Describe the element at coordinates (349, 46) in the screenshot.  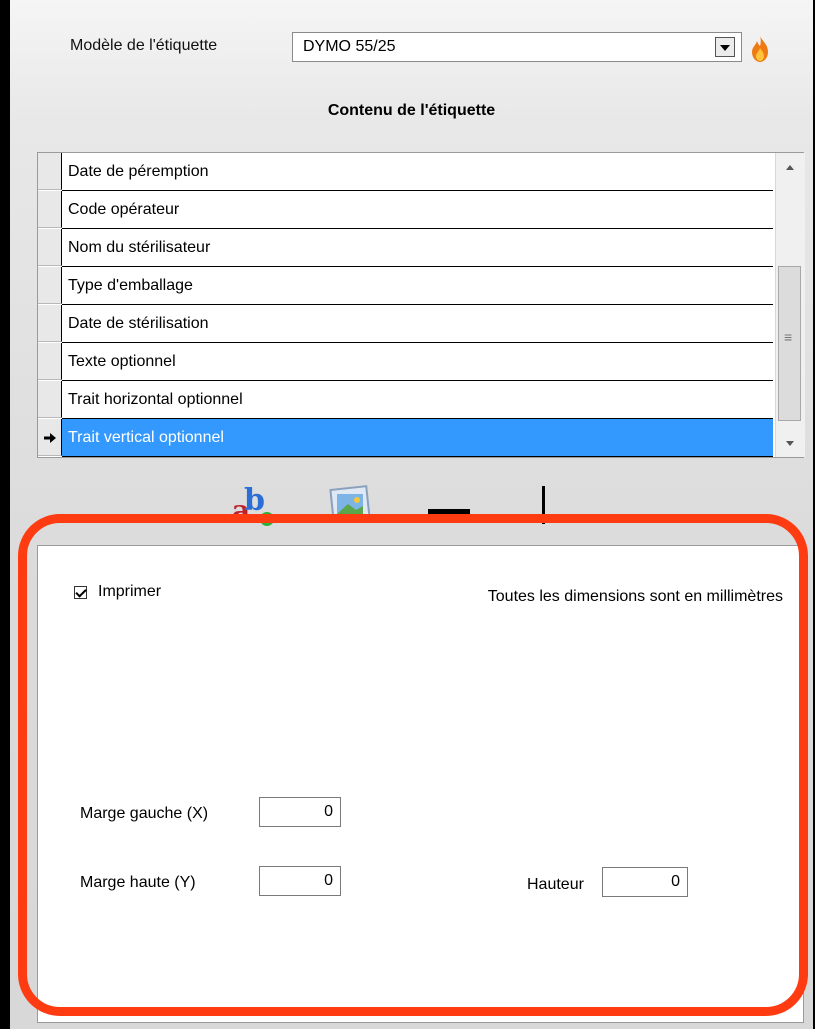
I see `model-select-value: DYMO 55/25` at that location.